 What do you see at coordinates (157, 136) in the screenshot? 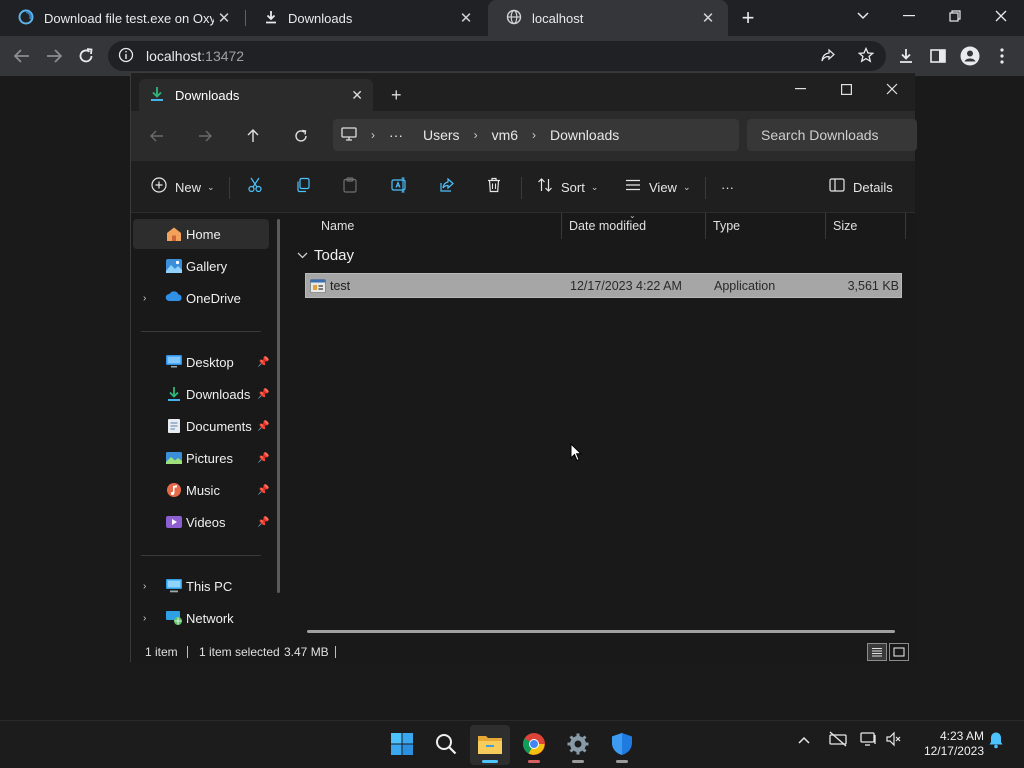
I see `back-arrow-icon` at bounding box center [157, 136].